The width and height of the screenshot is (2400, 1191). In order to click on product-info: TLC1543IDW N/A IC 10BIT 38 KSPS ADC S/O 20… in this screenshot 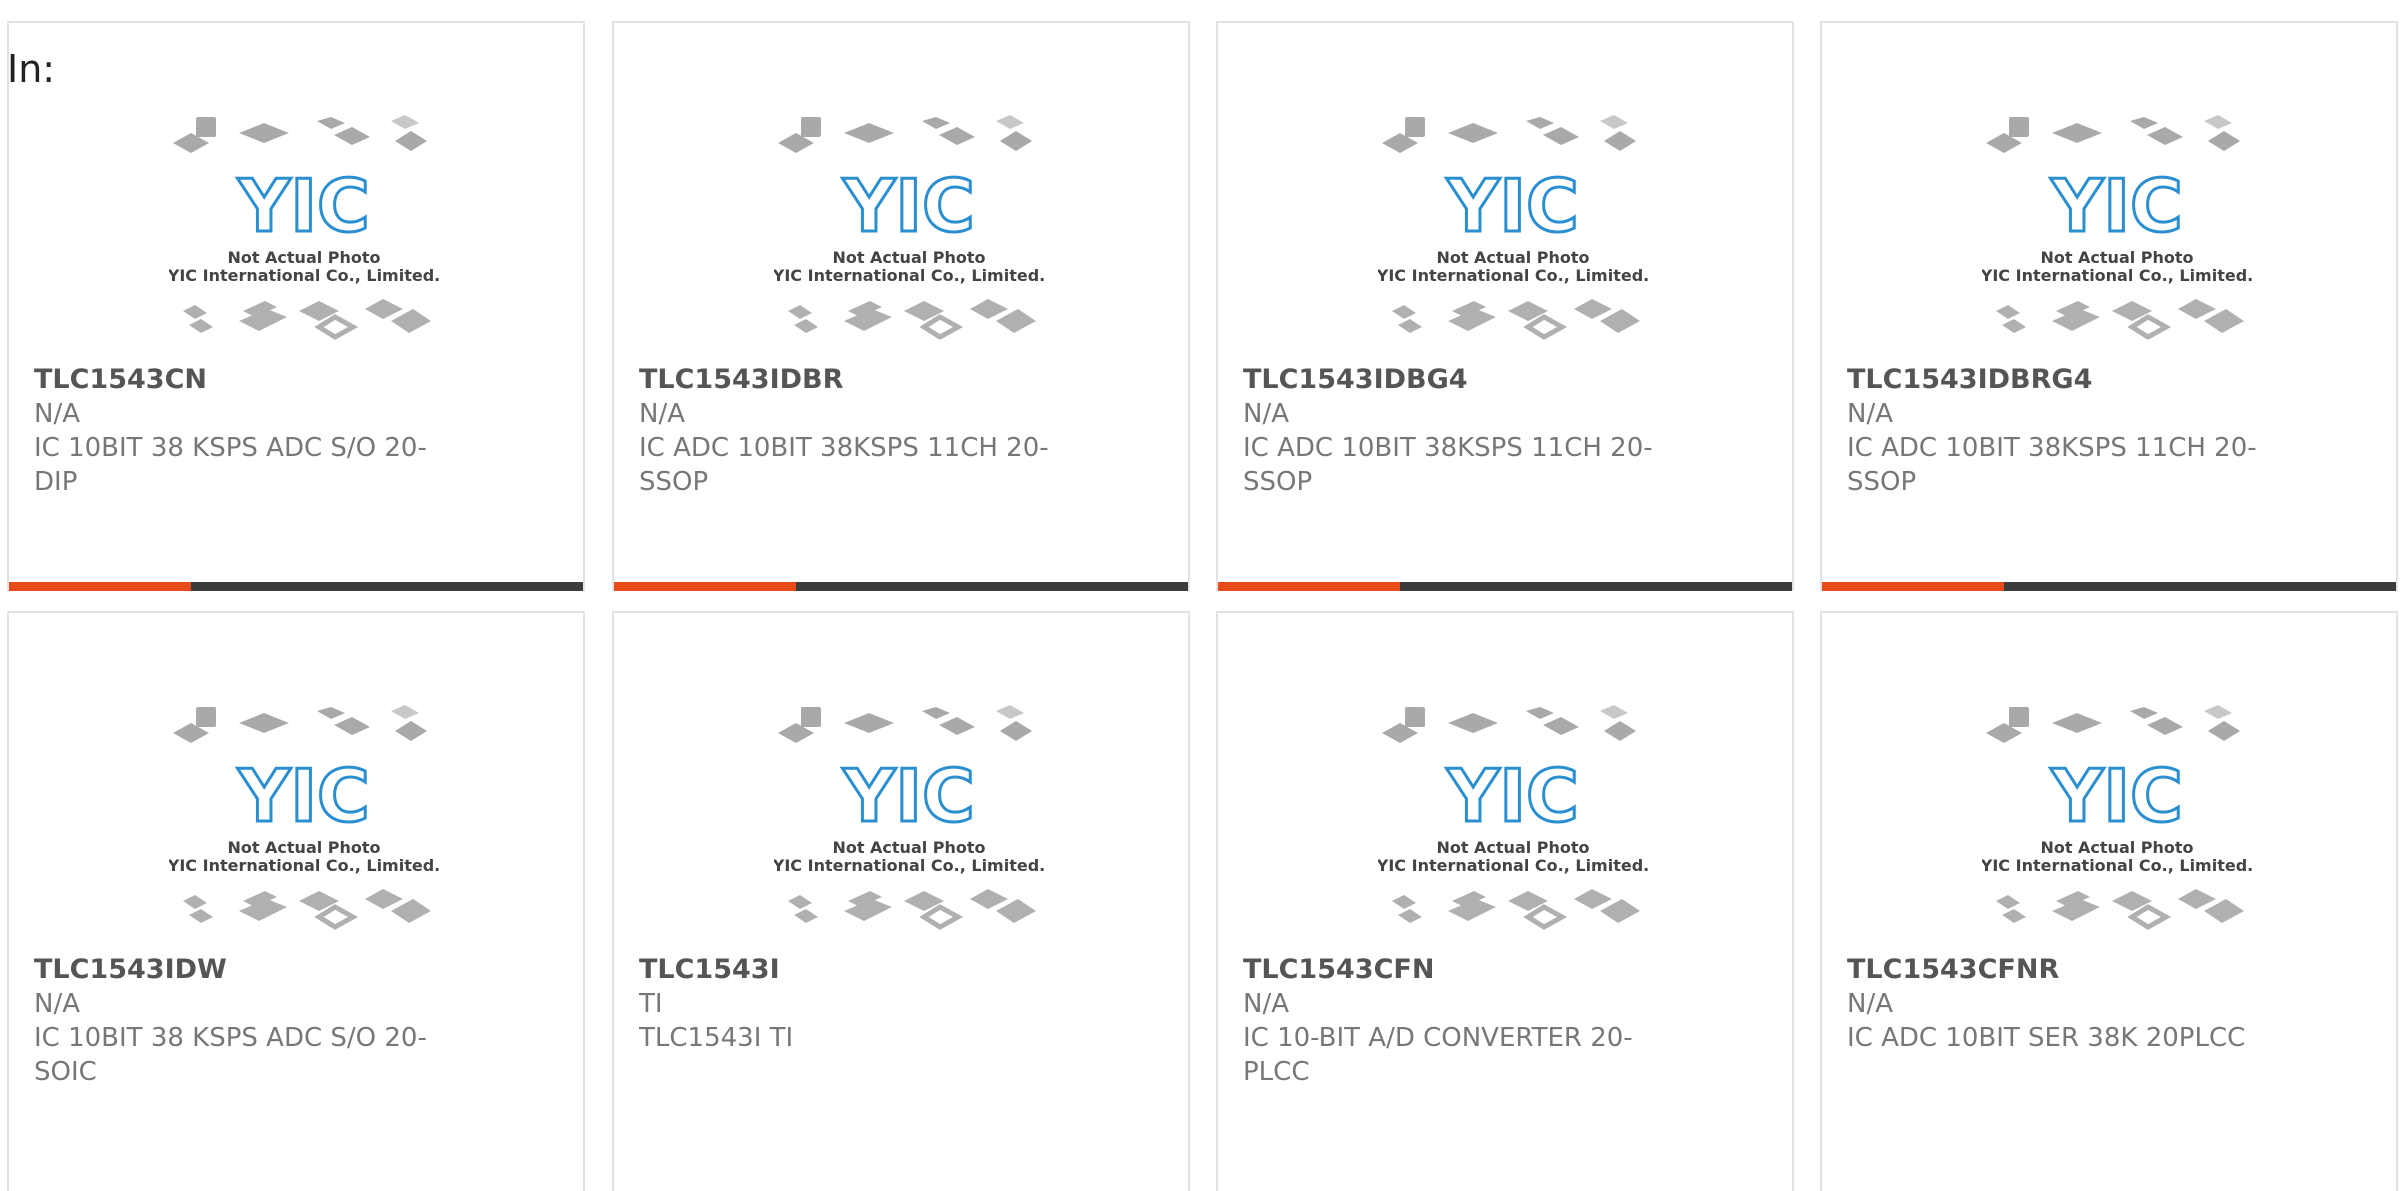, I will do `click(244, 1021)`.